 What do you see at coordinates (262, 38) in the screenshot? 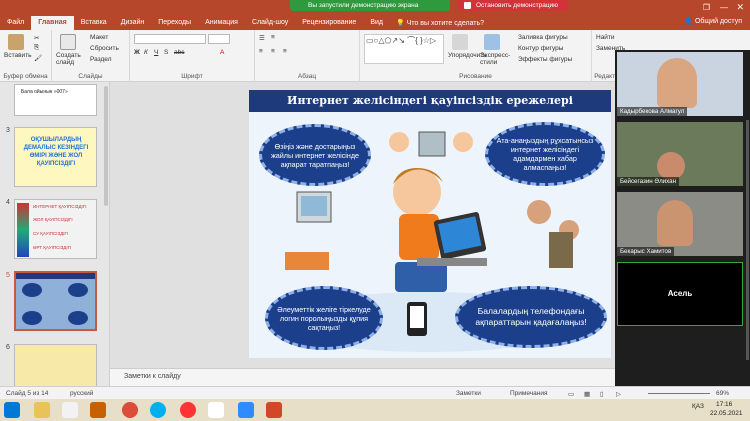
I see `bullets-icon: ☰` at bounding box center [262, 38].